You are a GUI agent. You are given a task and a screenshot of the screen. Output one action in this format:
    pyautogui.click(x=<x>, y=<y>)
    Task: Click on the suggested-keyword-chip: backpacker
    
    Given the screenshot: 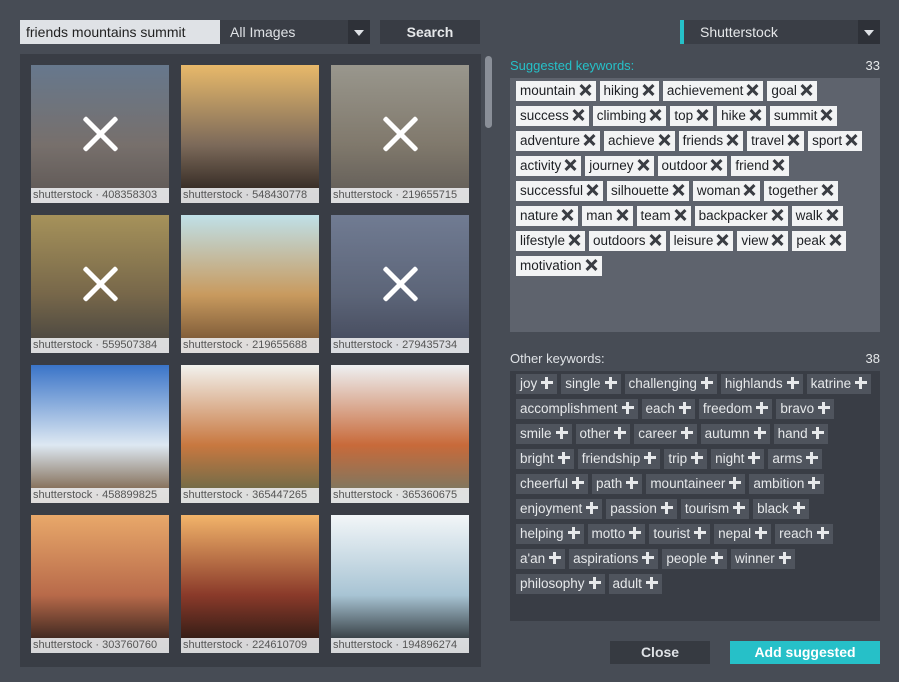 What is the action you would take?
    pyautogui.click(x=741, y=216)
    